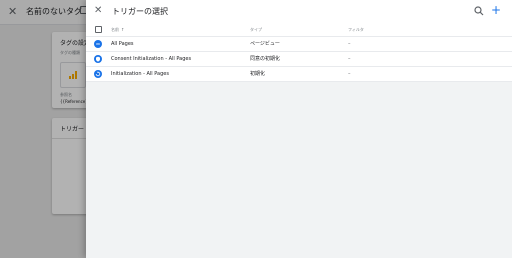 Image resolution: width=512 pixels, height=258 pixels. Describe the element at coordinates (98, 11) in the screenshot. I see `close-icon: ✕` at that location.